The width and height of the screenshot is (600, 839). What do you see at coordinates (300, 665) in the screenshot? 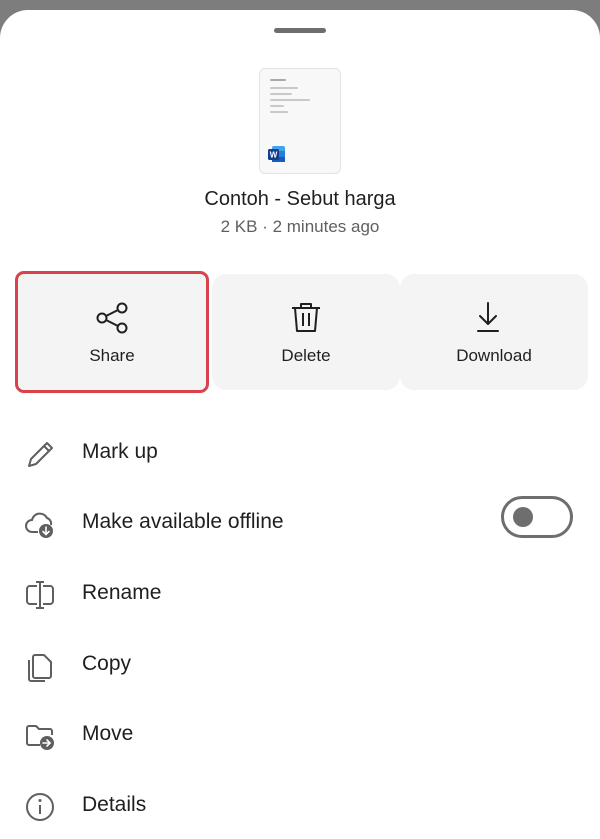
I see `menu-item-copy: Copy` at bounding box center [300, 665].